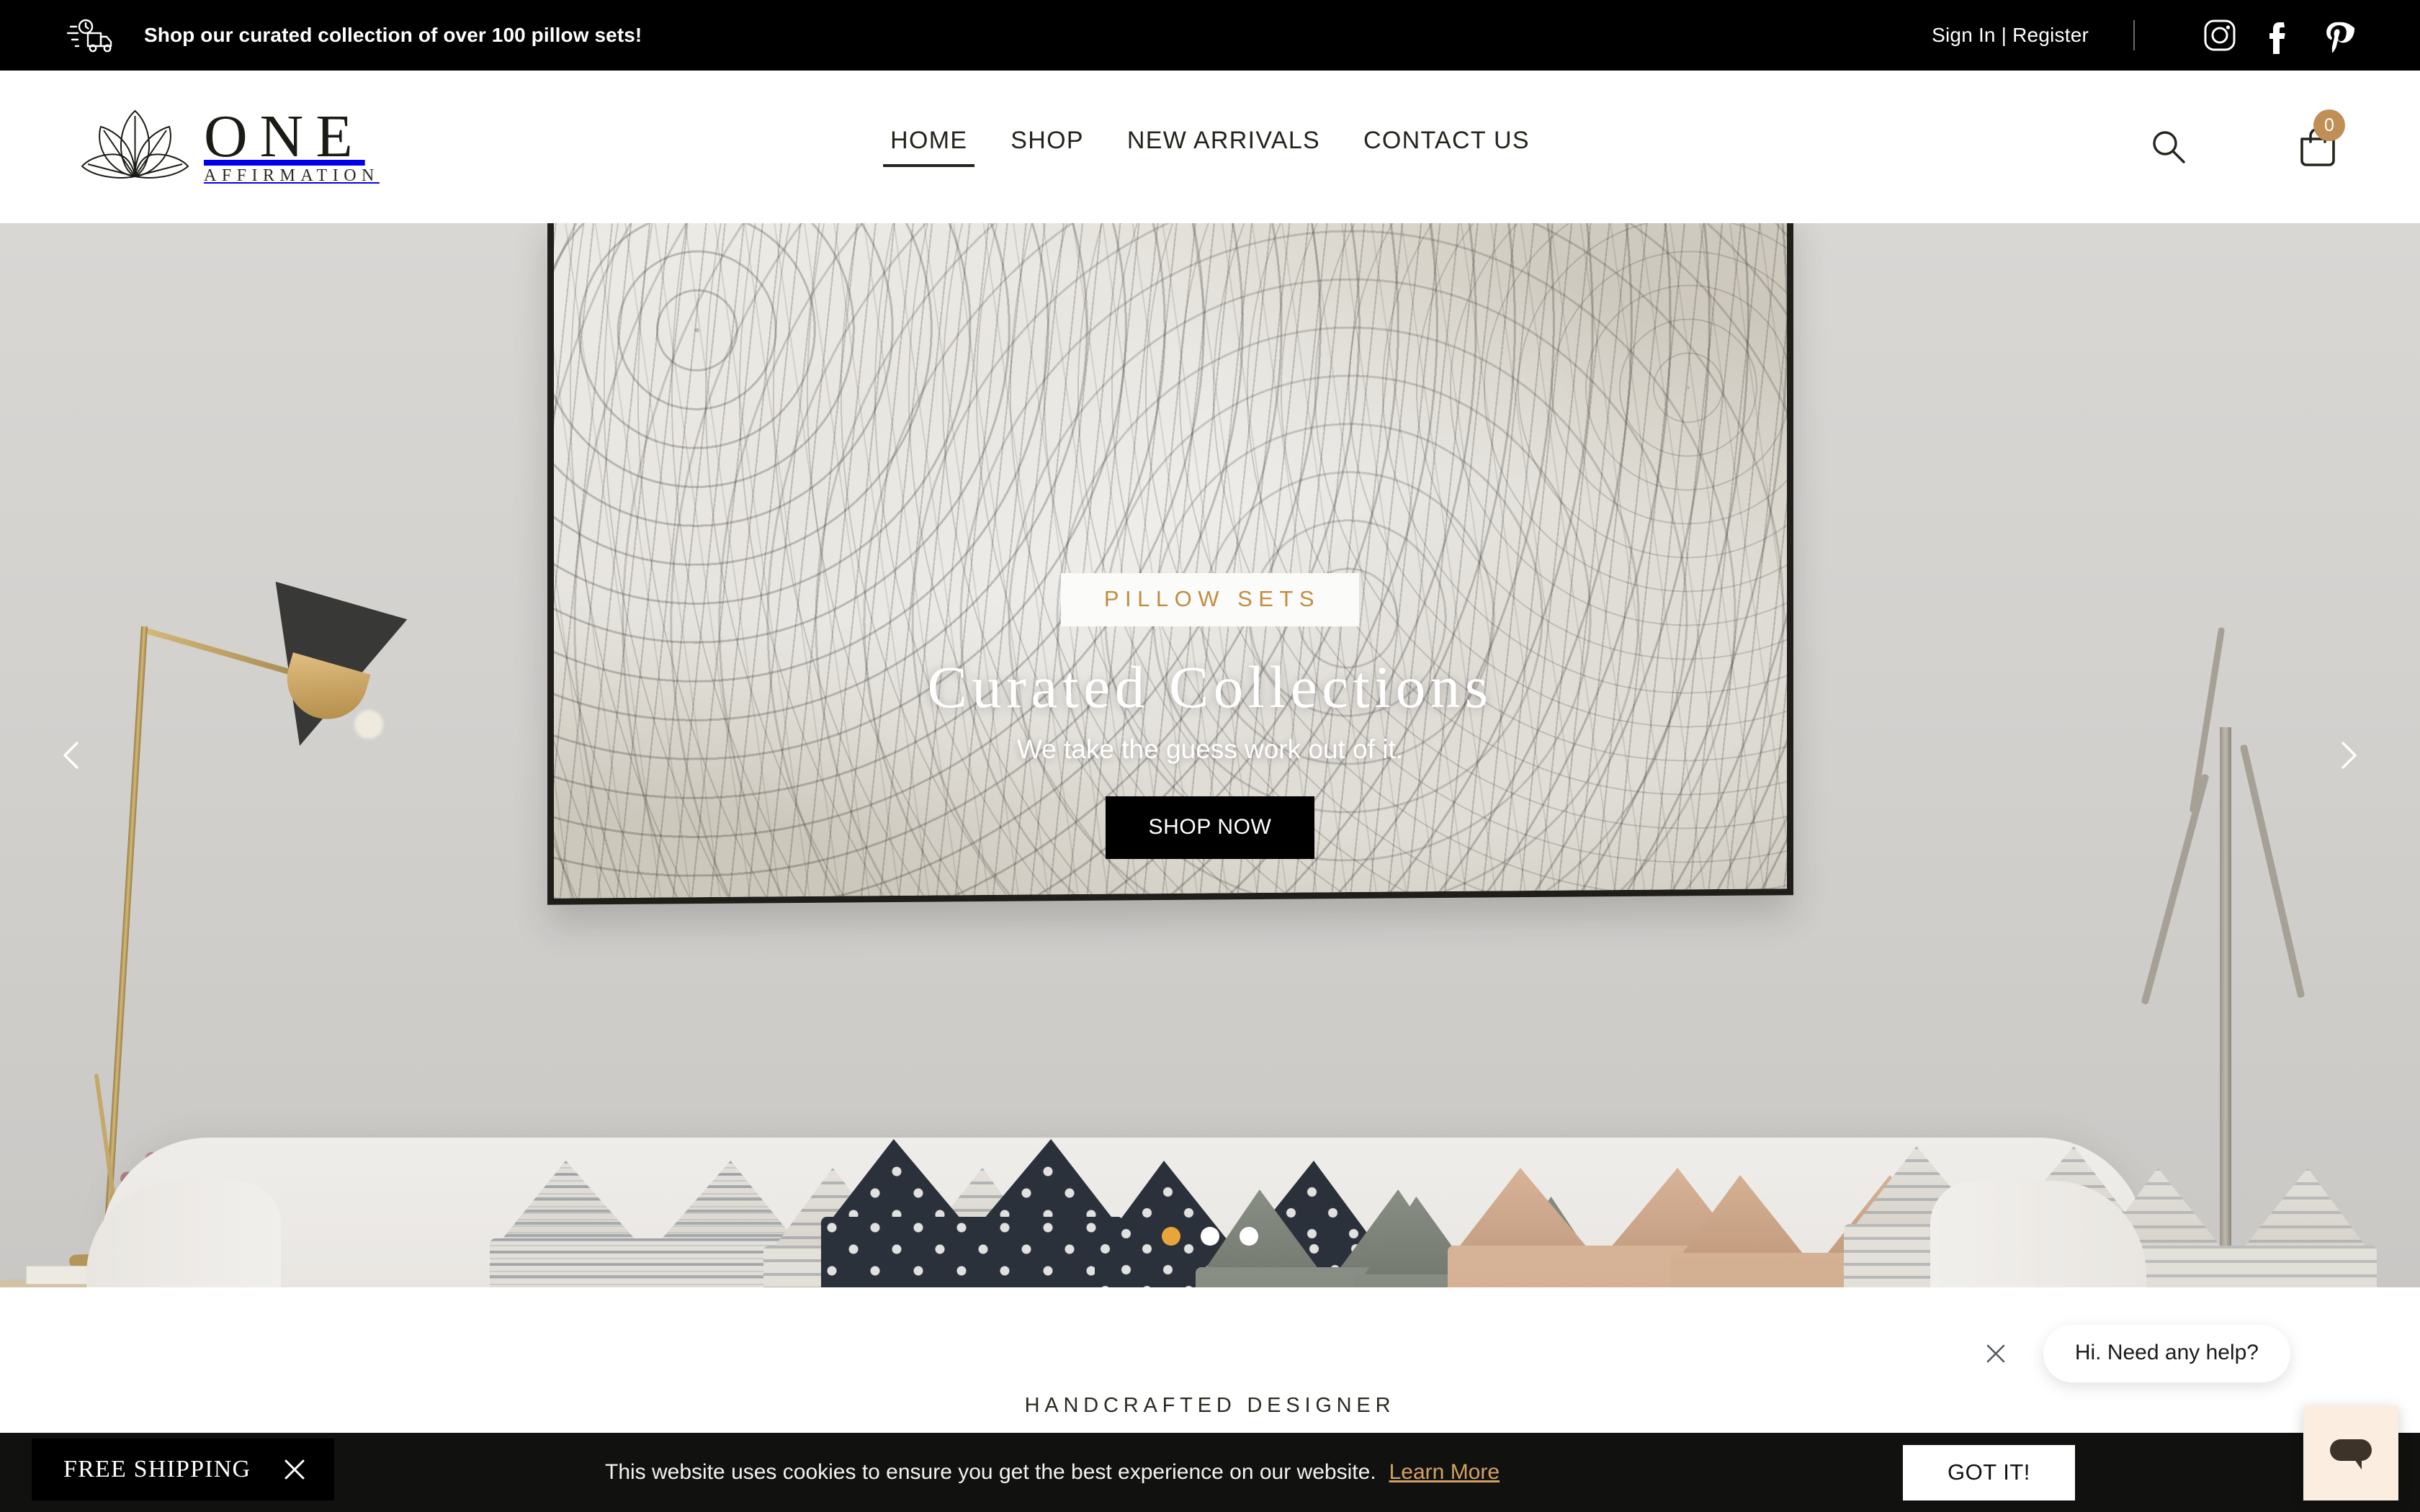 This screenshot has width=2420, height=1512. I want to click on cart-count-badge: 0, so click(2329, 125).